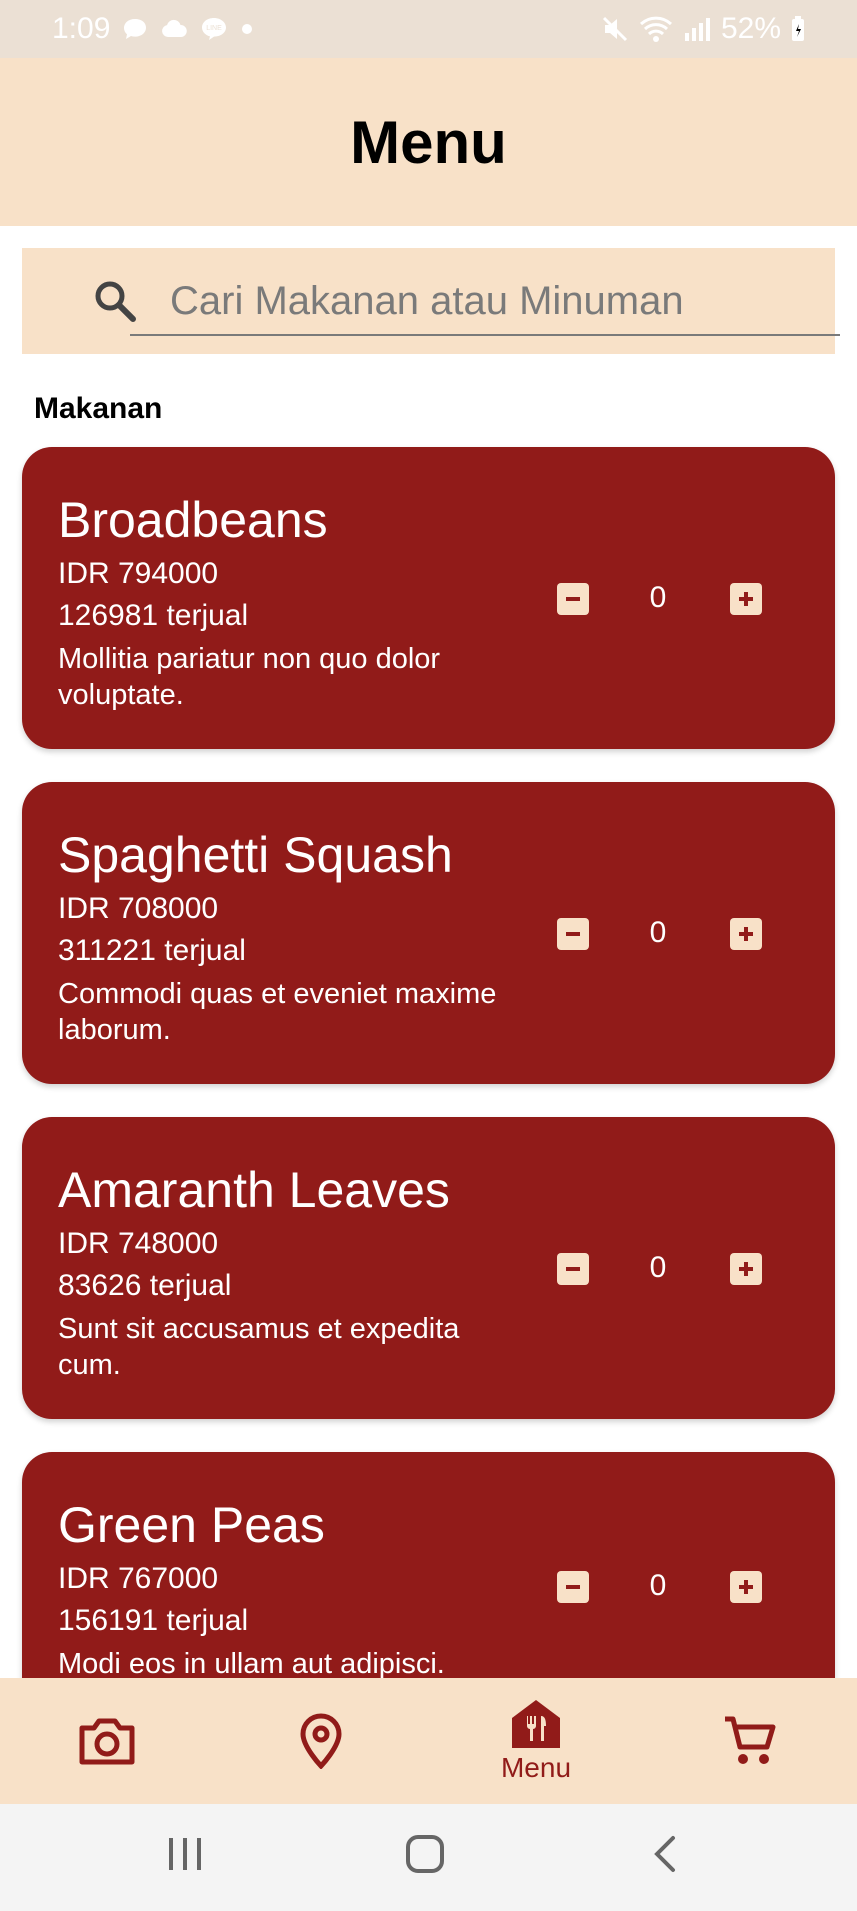  What do you see at coordinates (138, 573) in the screenshot?
I see `item-price: IDR 794000` at bounding box center [138, 573].